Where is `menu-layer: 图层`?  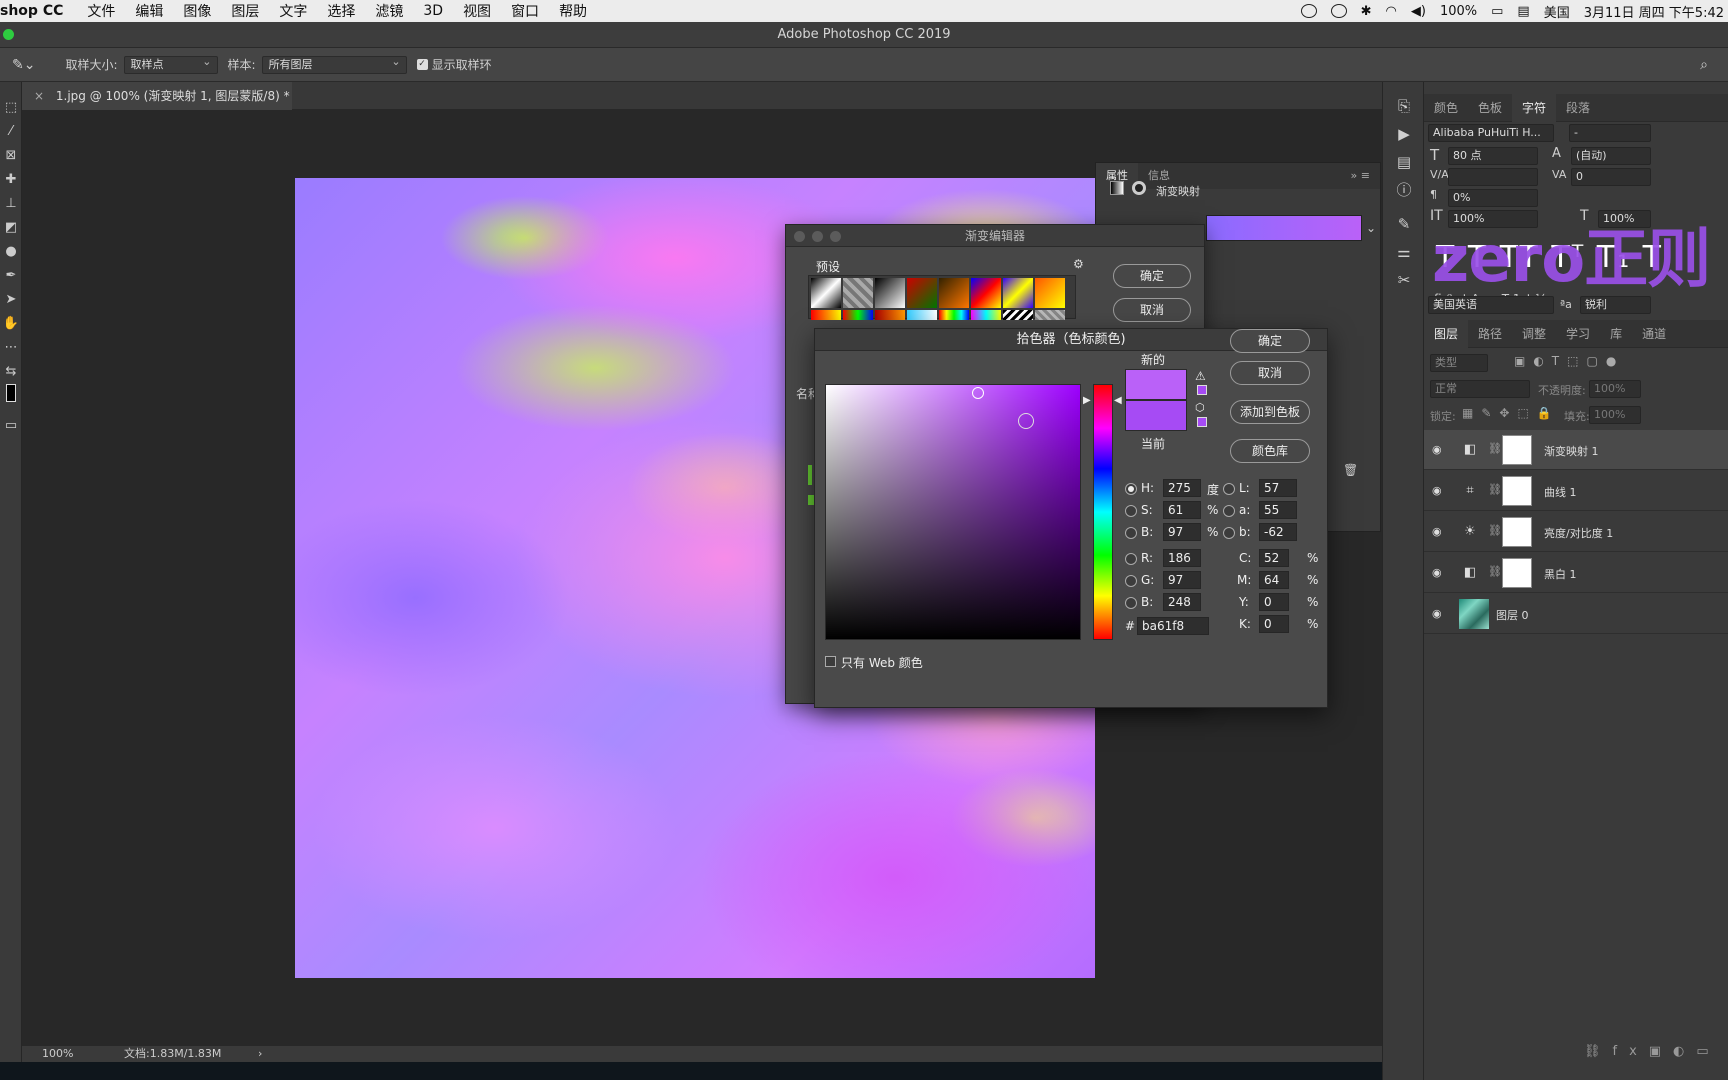 menu-layer: 图层 is located at coordinates (245, 11).